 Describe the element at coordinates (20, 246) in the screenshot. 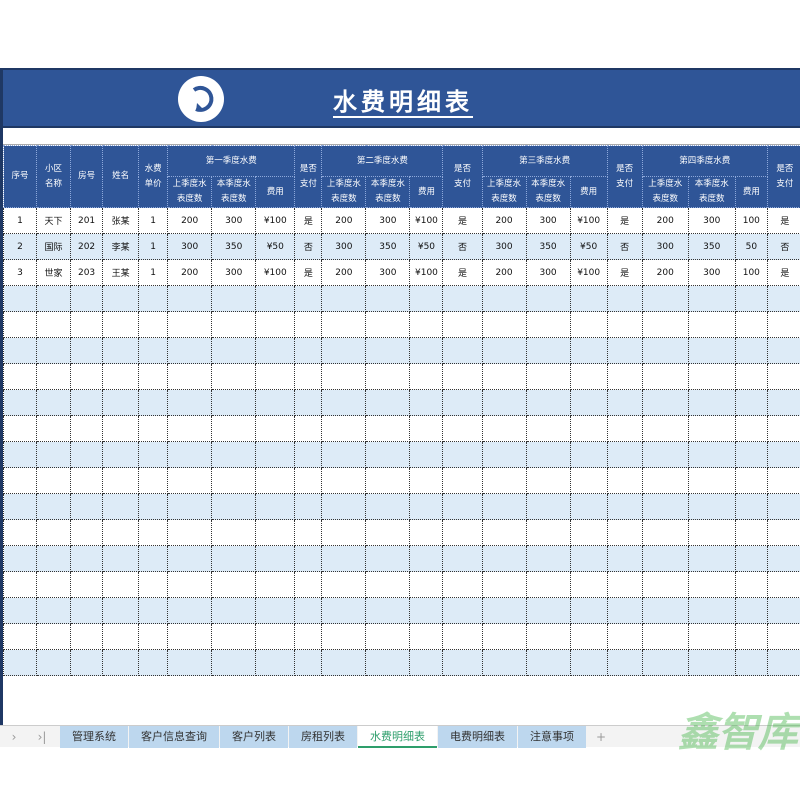

I see `table-cell: 2` at that location.